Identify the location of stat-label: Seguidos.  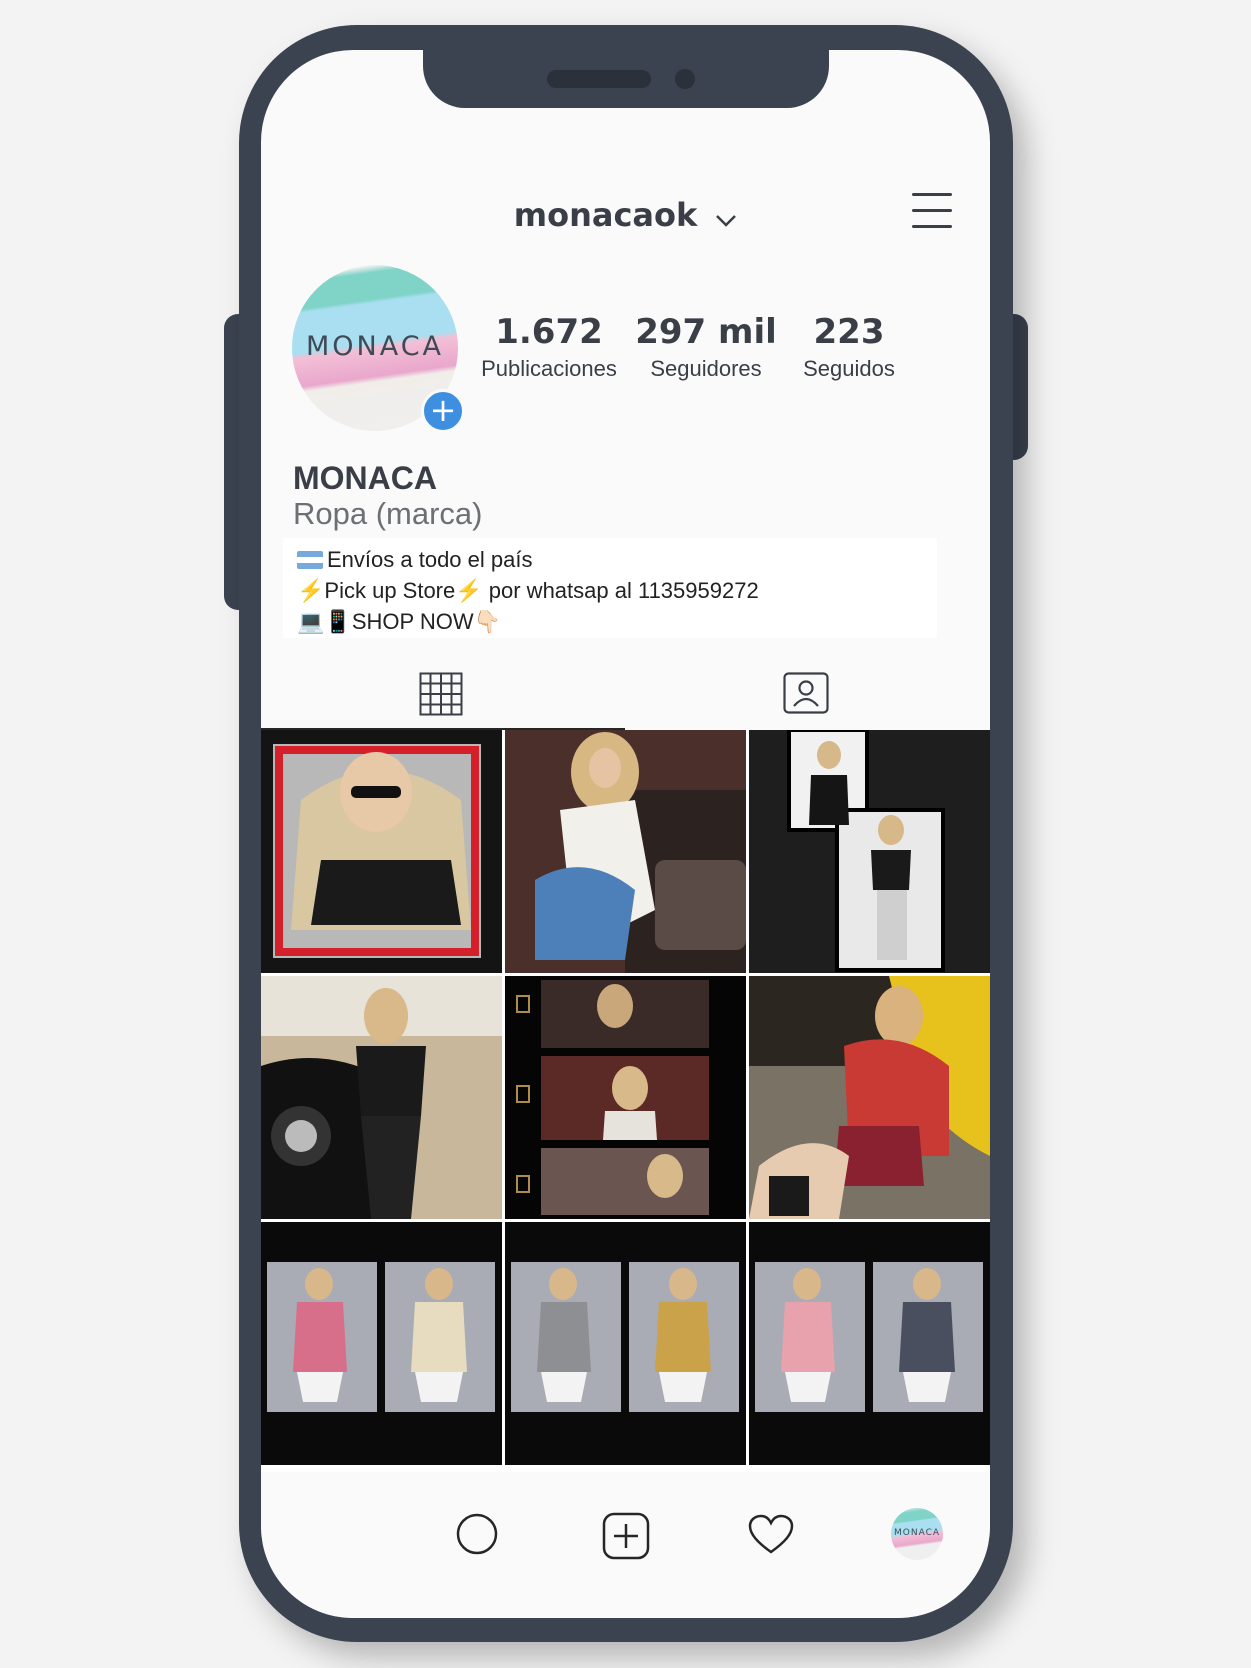
(849, 368).